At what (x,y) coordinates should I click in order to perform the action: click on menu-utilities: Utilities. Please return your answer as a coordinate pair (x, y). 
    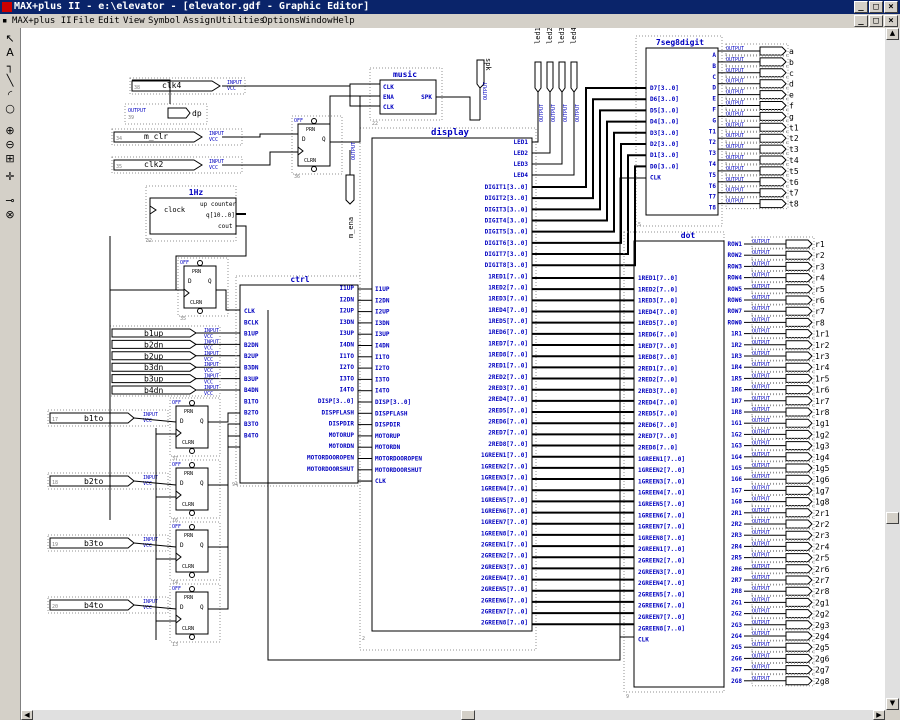
    Looking at the image, I should click on (240, 21).